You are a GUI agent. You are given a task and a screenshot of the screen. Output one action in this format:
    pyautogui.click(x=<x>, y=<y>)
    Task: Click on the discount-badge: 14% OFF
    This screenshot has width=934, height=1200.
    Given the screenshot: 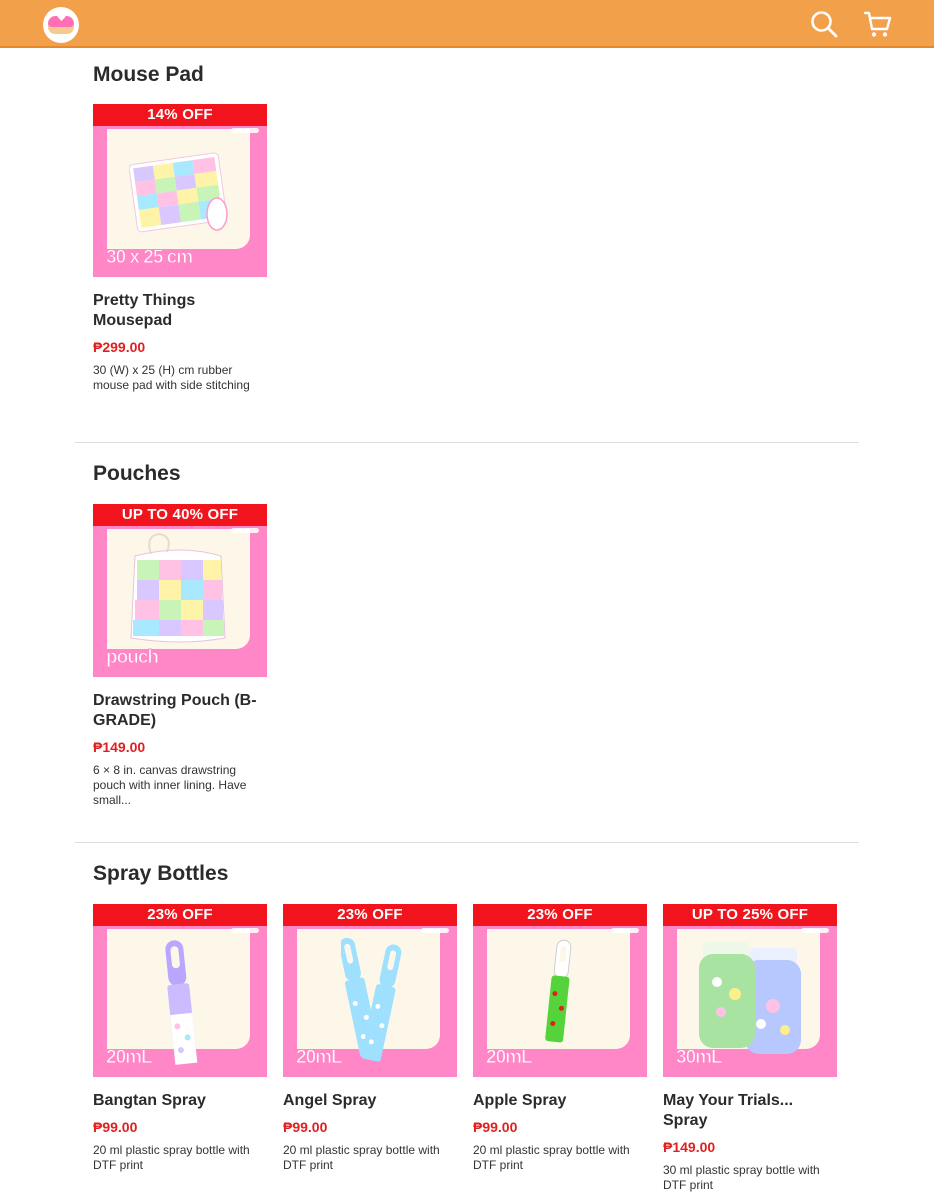 What is the action you would take?
    pyautogui.click(x=180, y=115)
    